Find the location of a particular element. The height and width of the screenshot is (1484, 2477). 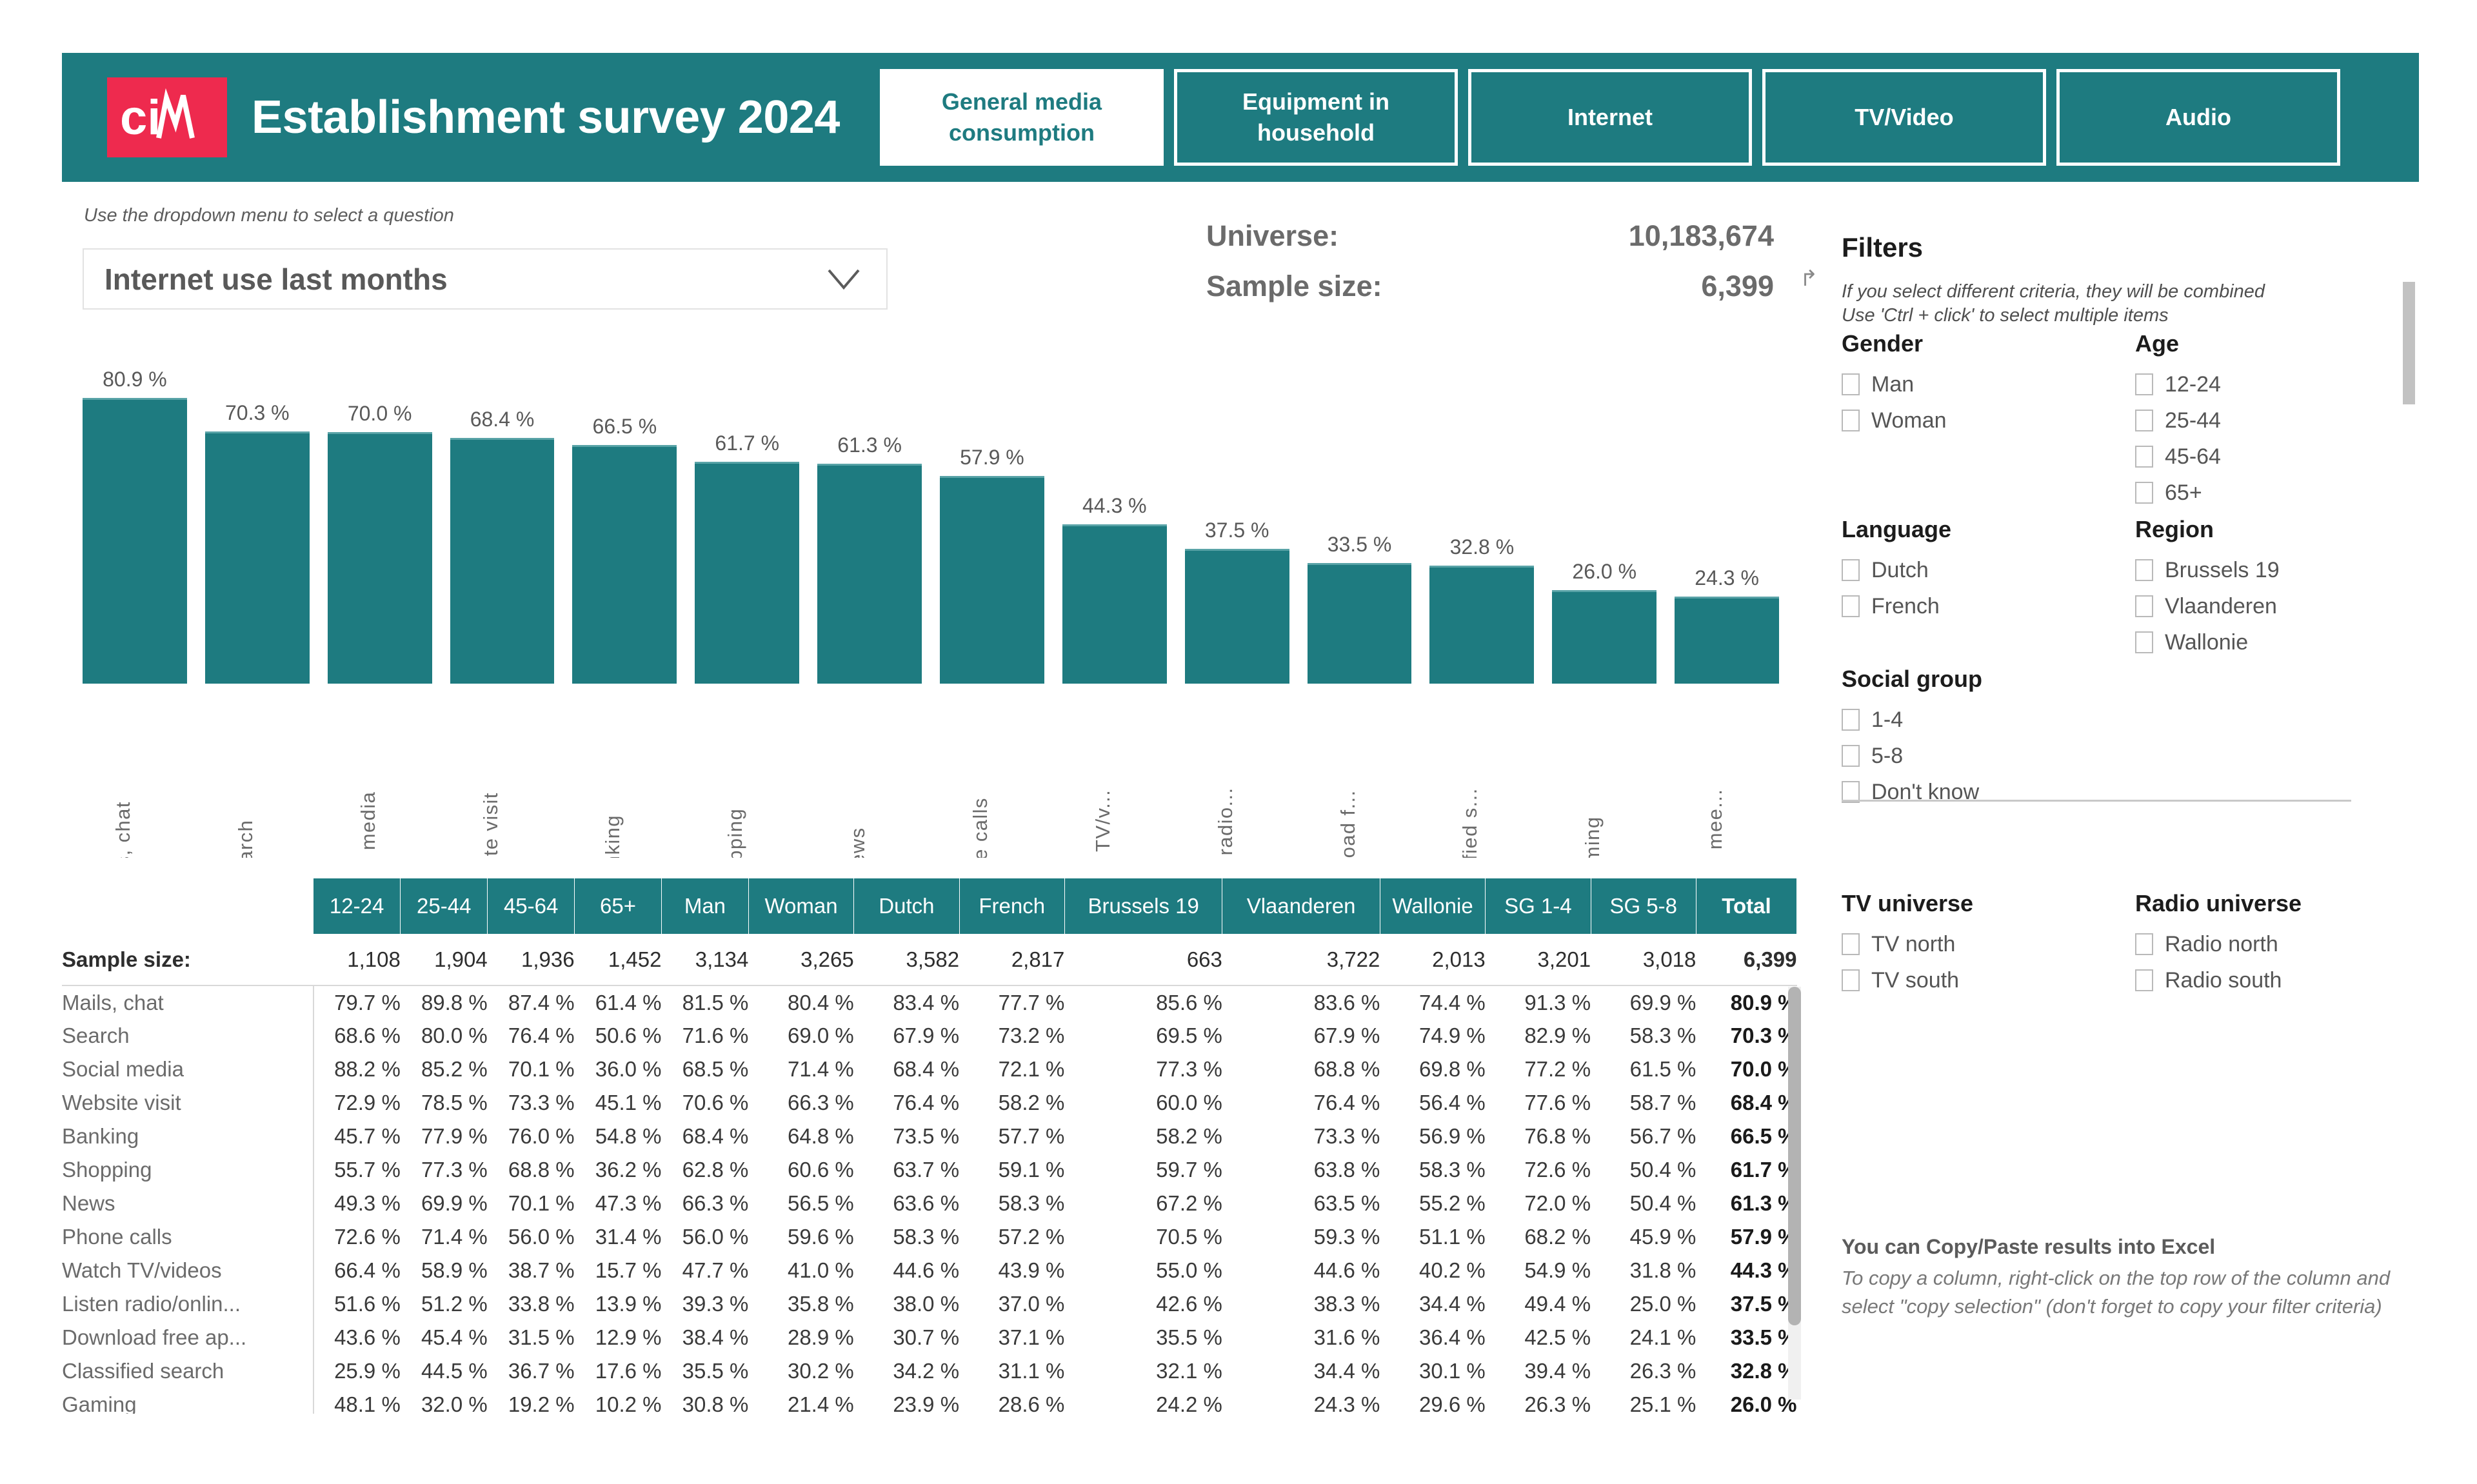

chevron-down-icon is located at coordinates (843, 279).